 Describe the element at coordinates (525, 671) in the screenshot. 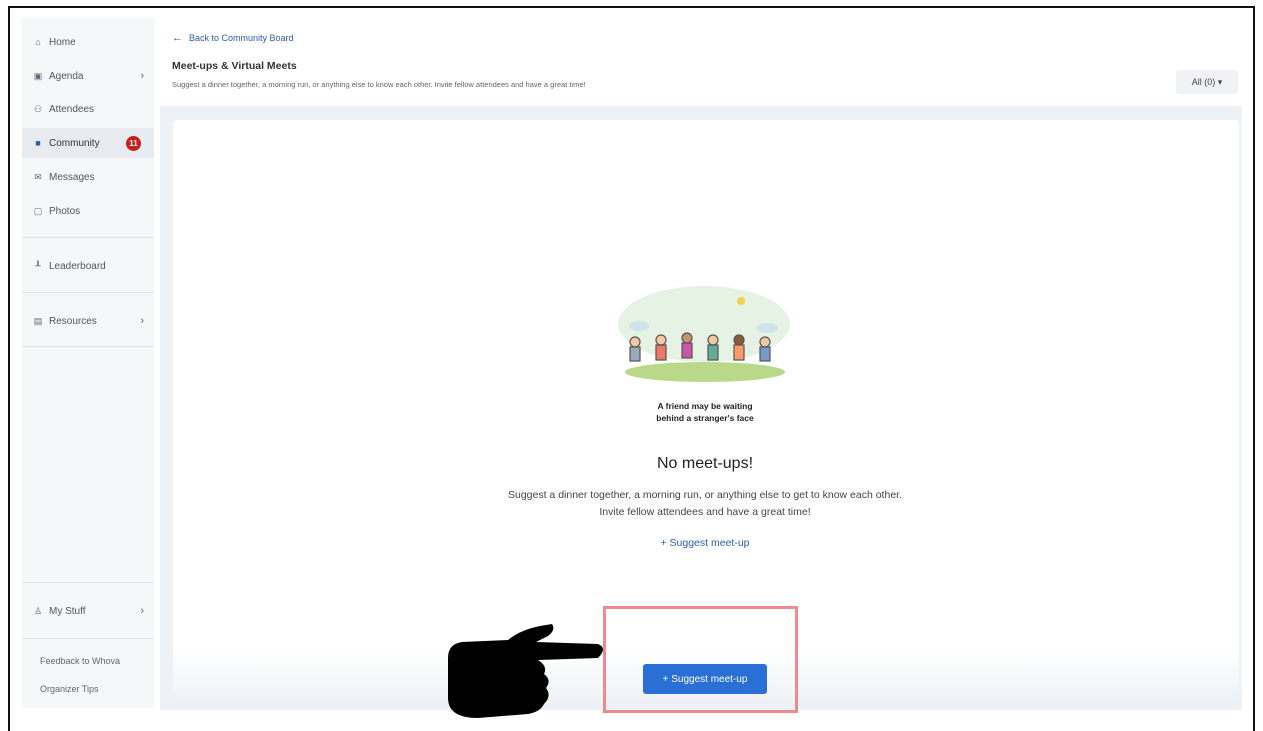

I see `pointing-hand-icon` at that location.